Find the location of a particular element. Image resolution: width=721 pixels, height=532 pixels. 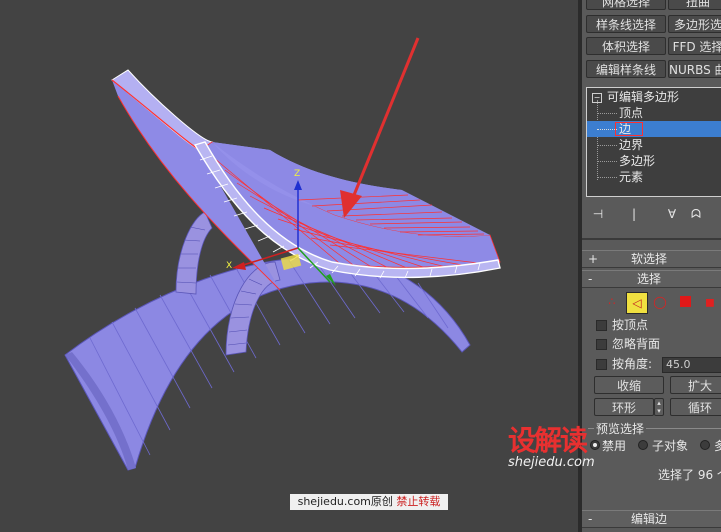

by-angle-label: 按角度: is located at coordinates (632, 364).